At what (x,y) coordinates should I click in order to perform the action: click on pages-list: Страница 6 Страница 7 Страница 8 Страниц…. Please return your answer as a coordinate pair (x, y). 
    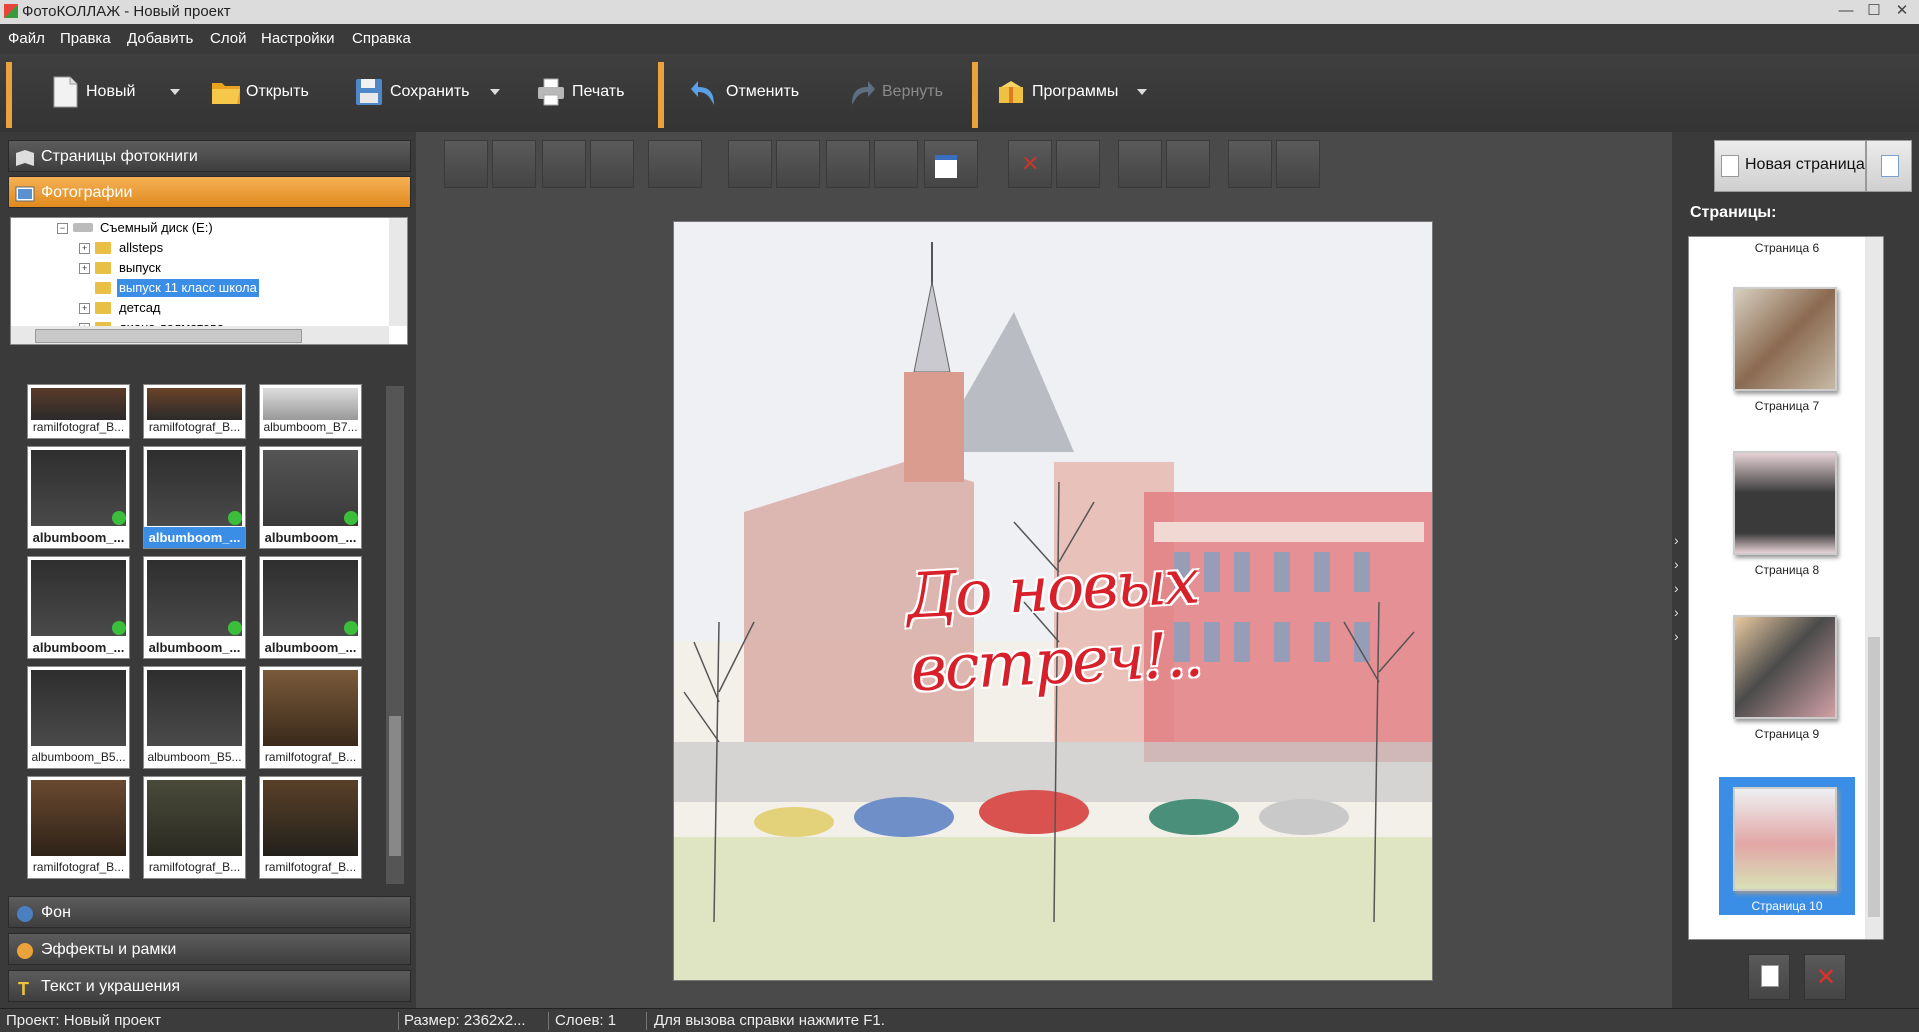
    Looking at the image, I should click on (1786, 588).